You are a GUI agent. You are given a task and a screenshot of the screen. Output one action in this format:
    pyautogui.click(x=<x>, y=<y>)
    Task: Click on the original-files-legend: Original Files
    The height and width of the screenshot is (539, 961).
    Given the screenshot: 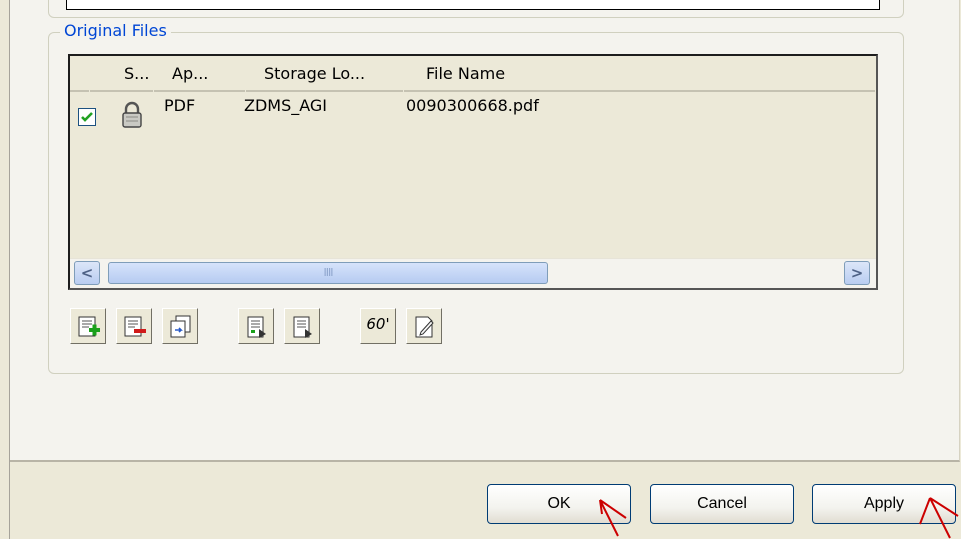 What is the action you would take?
    pyautogui.click(x=115, y=31)
    